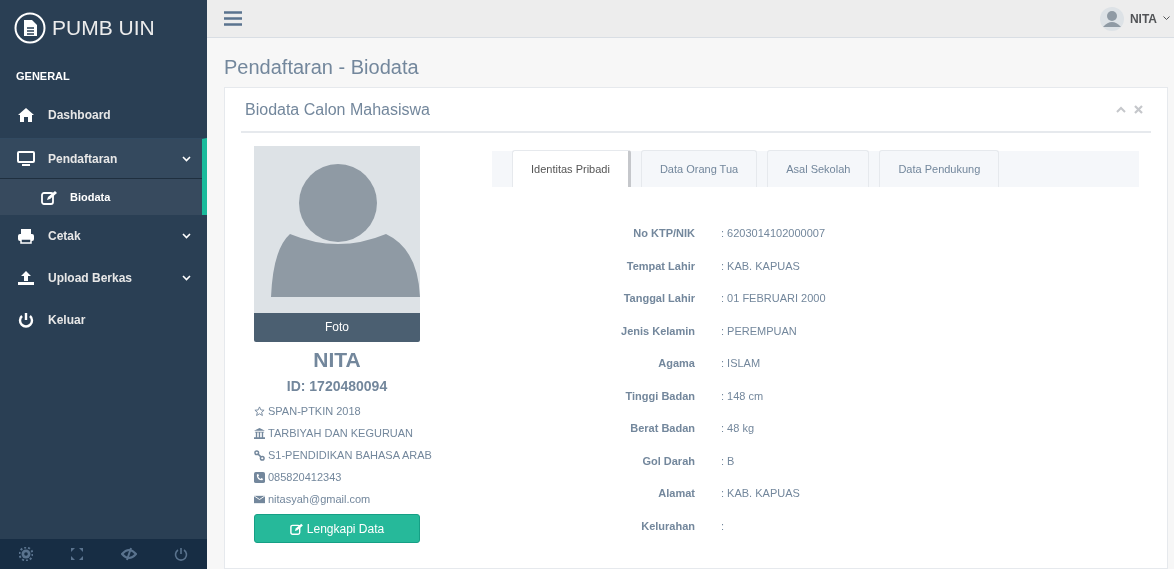 Image resolution: width=1174 pixels, height=569 pixels. What do you see at coordinates (259, 477) in the screenshot?
I see `phone-icon` at bounding box center [259, 477].